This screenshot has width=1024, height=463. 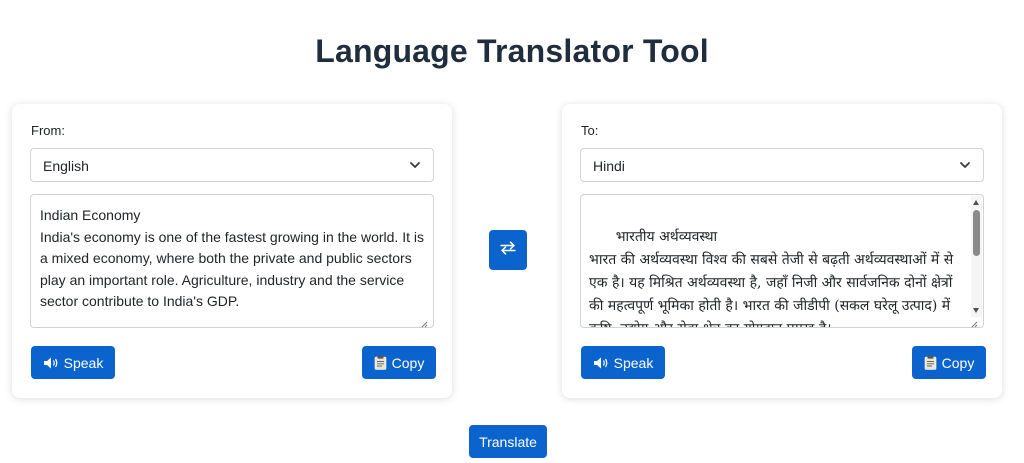 I want to click on page-title: Language Translator Tool, so click(x=512, y=51).